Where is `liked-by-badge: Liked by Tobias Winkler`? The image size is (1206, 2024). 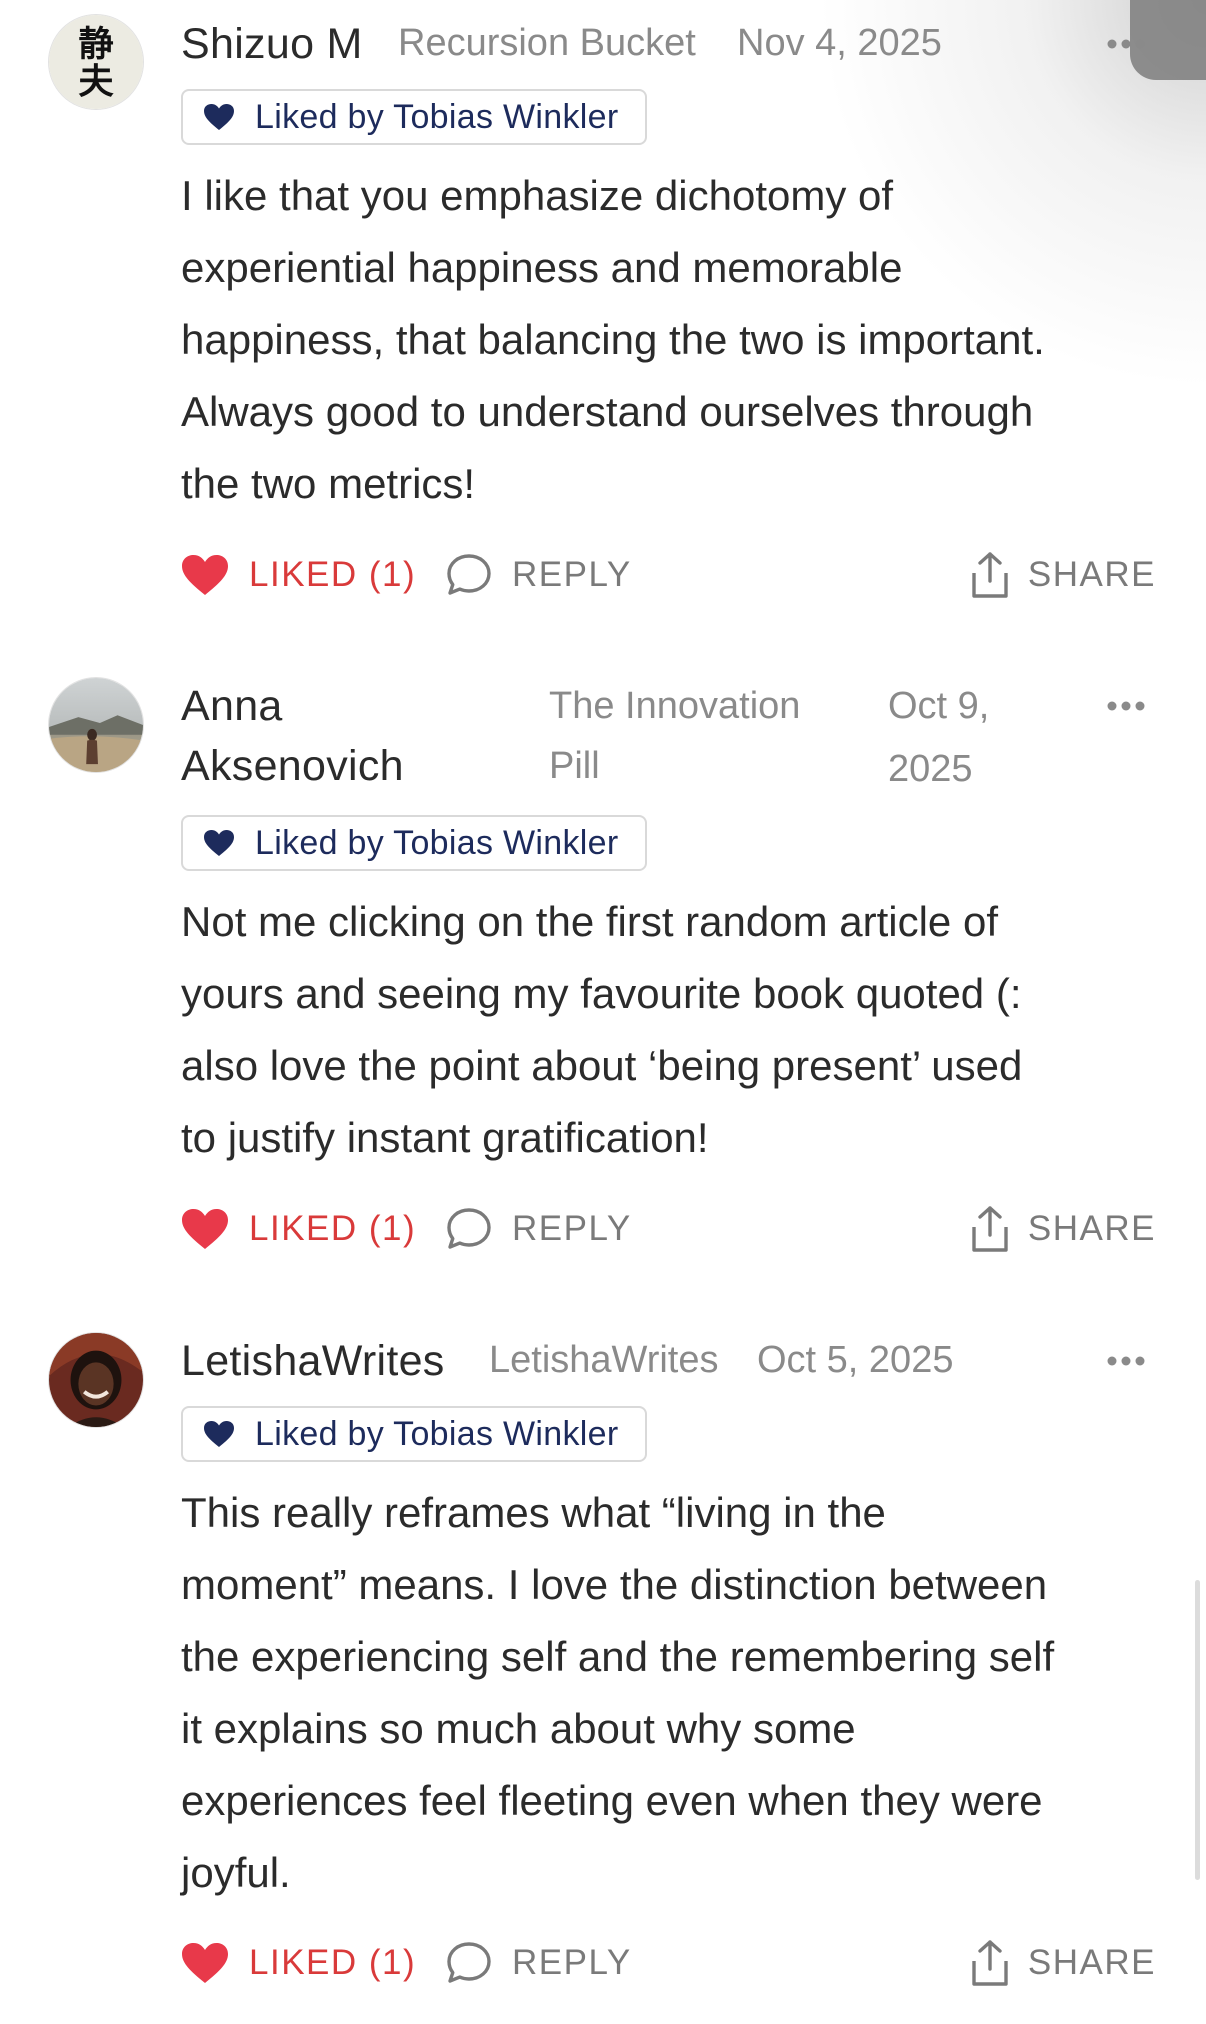
liked-by-badge: Liked by Tobias Winkler is located at coordinates (414, 1434).